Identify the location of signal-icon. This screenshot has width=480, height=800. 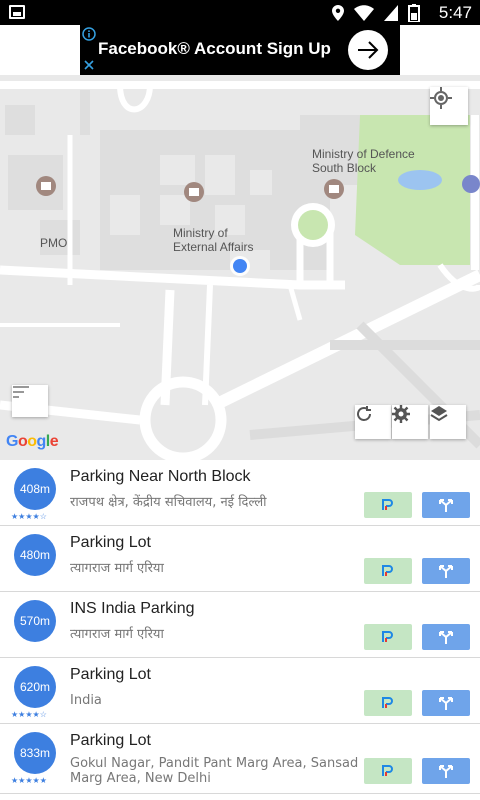
(391, 13).